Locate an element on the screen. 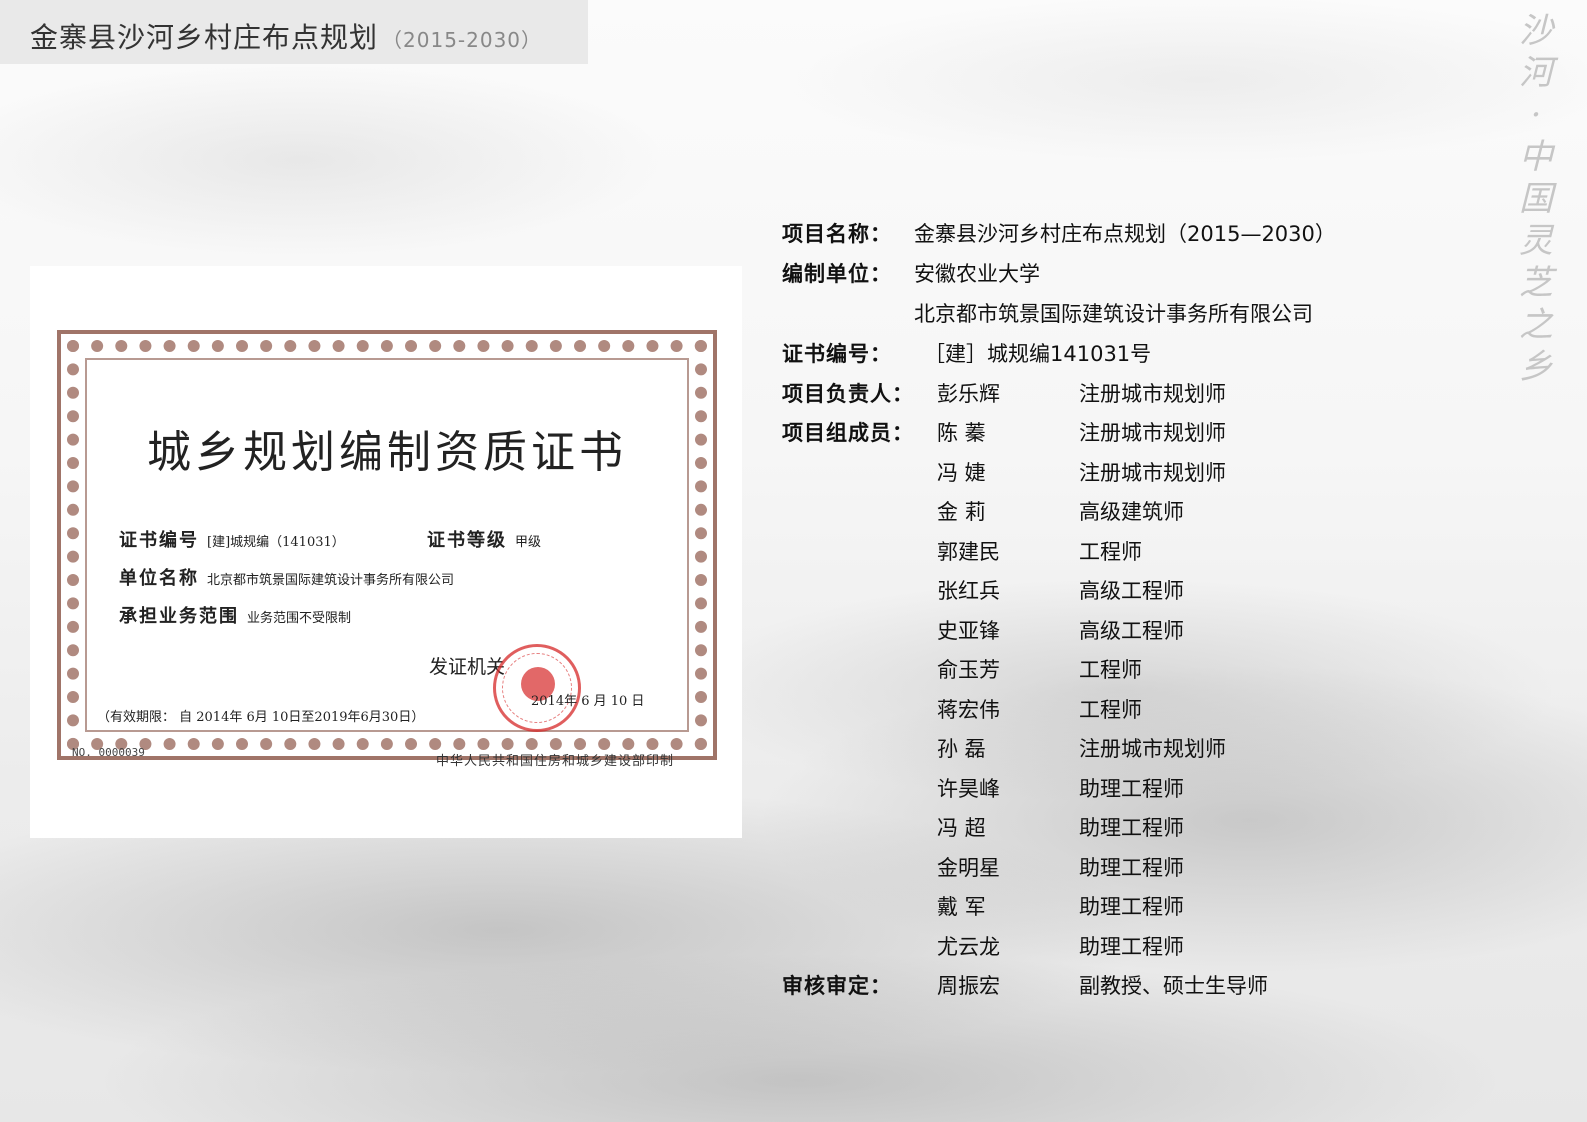 This screenshot has width=1587, height=1122. certificate-validity: （有效期限： 自 2014年 6月 10日至2019年6月30日） is located at coordinates (261, 717).